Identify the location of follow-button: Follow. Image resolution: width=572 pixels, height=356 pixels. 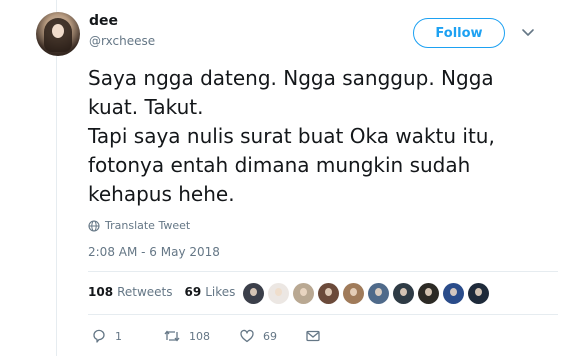
(459, 33).